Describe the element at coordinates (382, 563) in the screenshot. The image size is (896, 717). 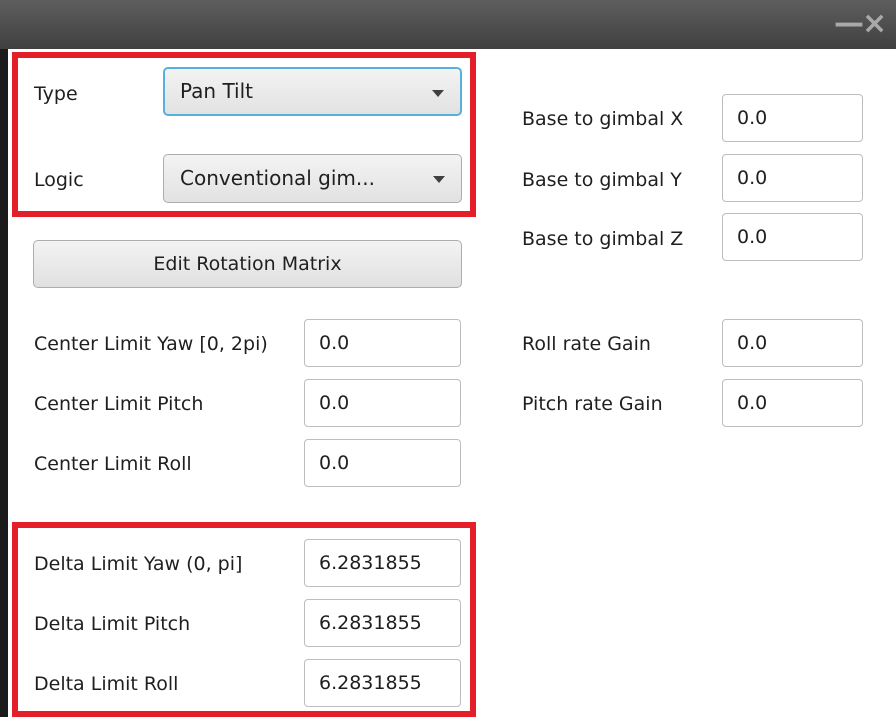
I see `delta-limit-yaw-field` at that location.